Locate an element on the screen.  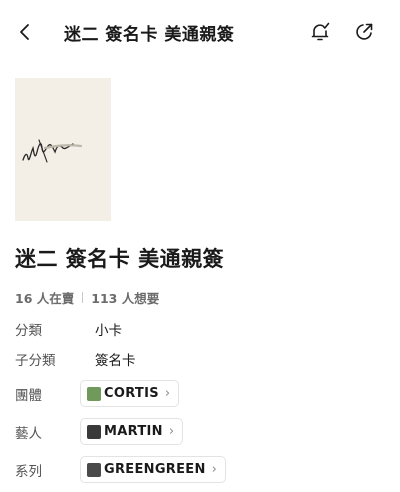
artist-name: MARTIN is located at coordinates (133, 431).